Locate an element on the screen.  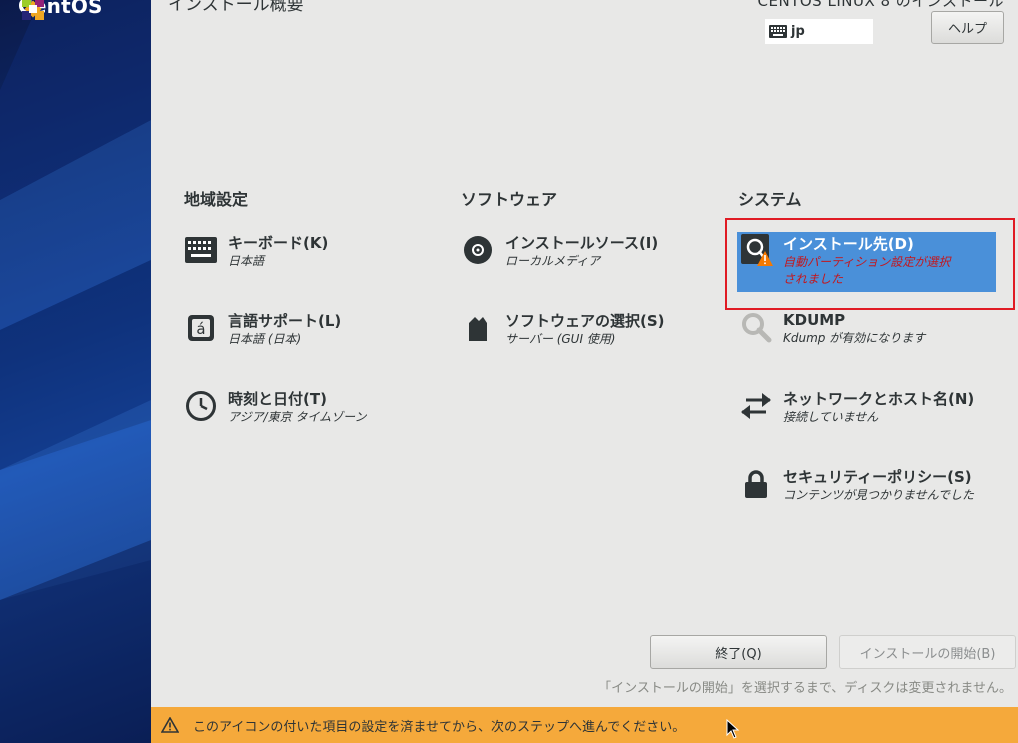
svg-text: á is located at coordinates (200, 329).